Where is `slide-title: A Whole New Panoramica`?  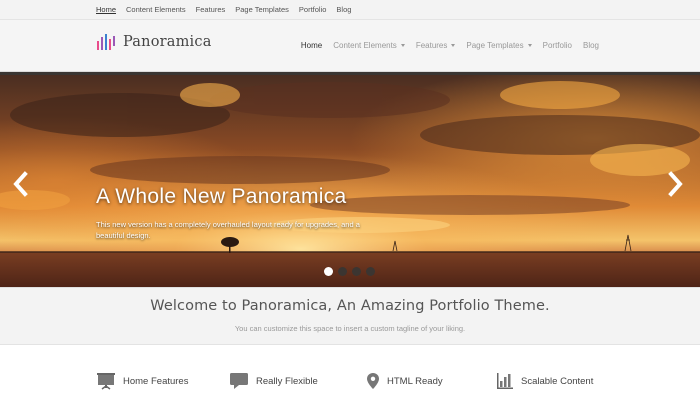
slide-title: A Whole New Panoramica is located at coordinates (221, 196).